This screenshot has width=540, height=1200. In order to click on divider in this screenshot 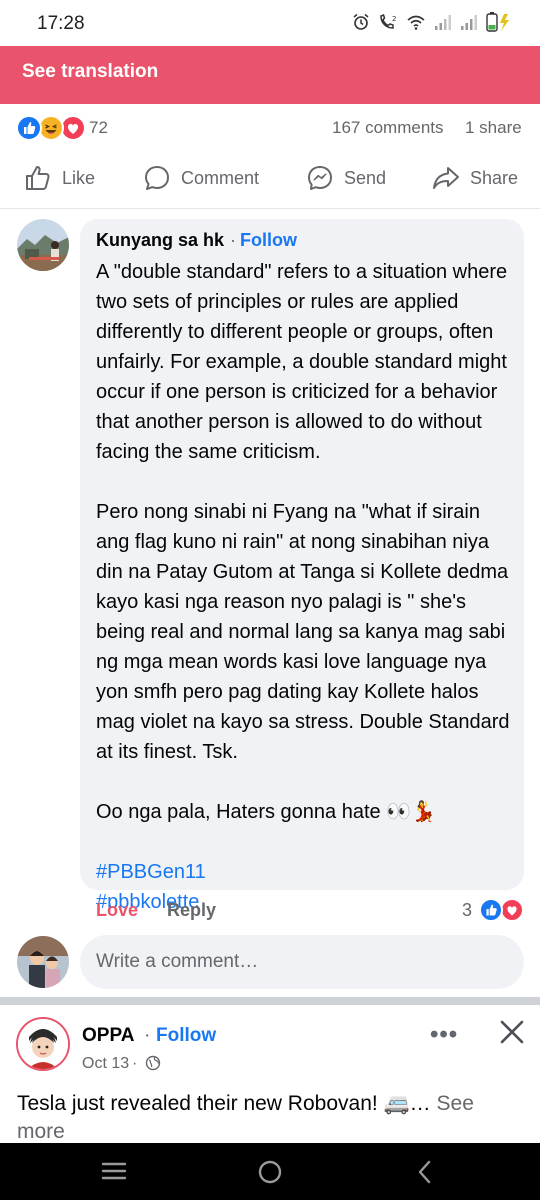, I will do `click(270, 208)`.